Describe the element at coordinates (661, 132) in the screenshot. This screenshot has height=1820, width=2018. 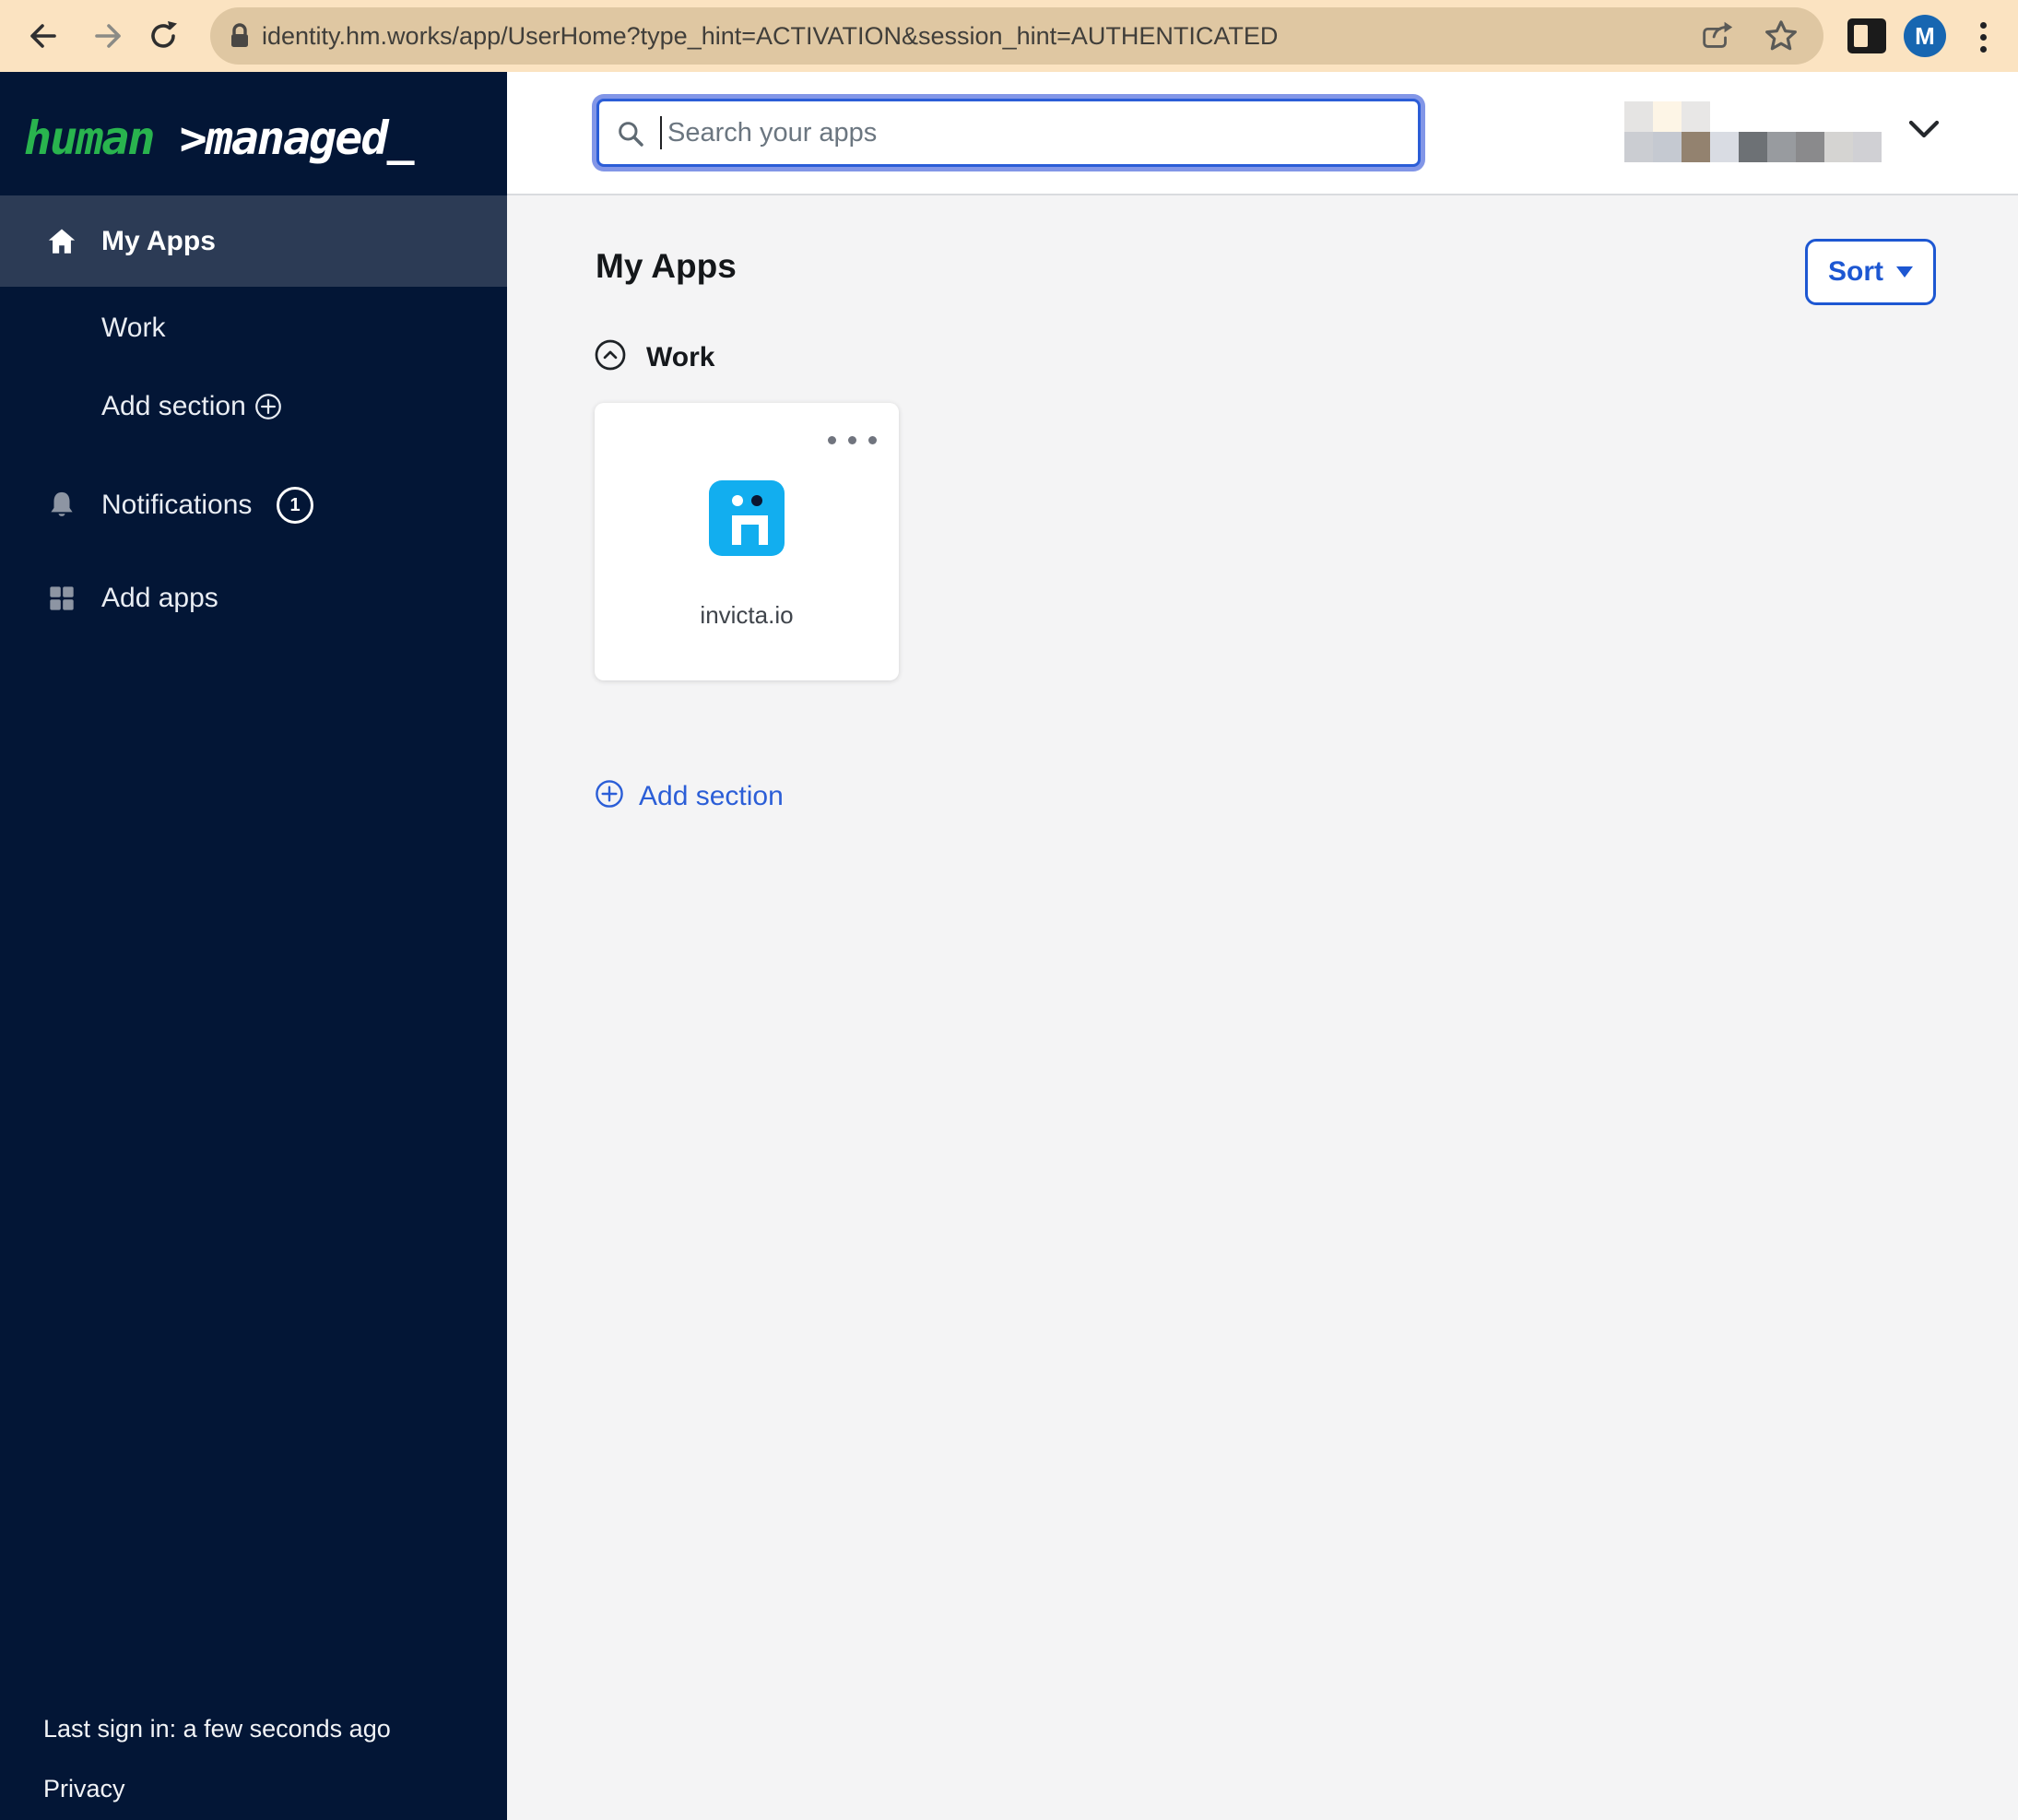
I see `text-caret` at that location.